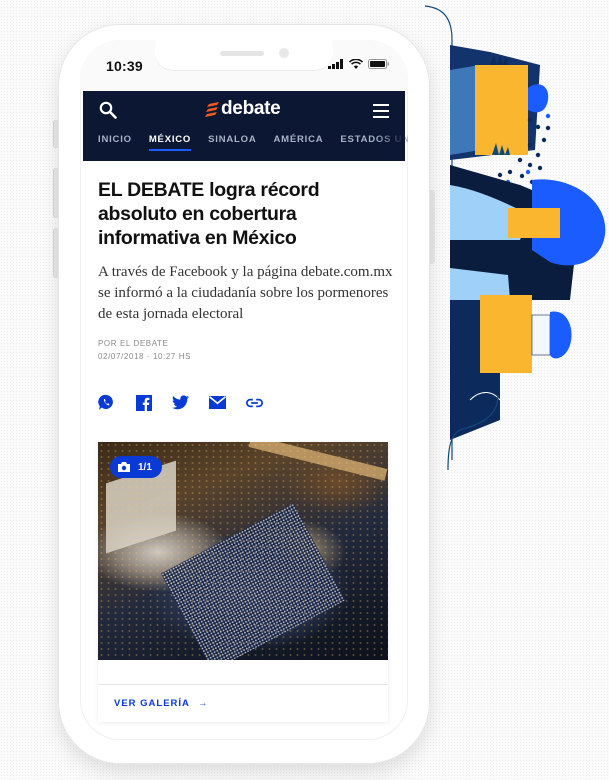 The image size is (609, 780). What do you see at coordinates (133, 343) in the screenshot?
I see `article-author: POR EL DEBATE` at bounding box center [133, 343].